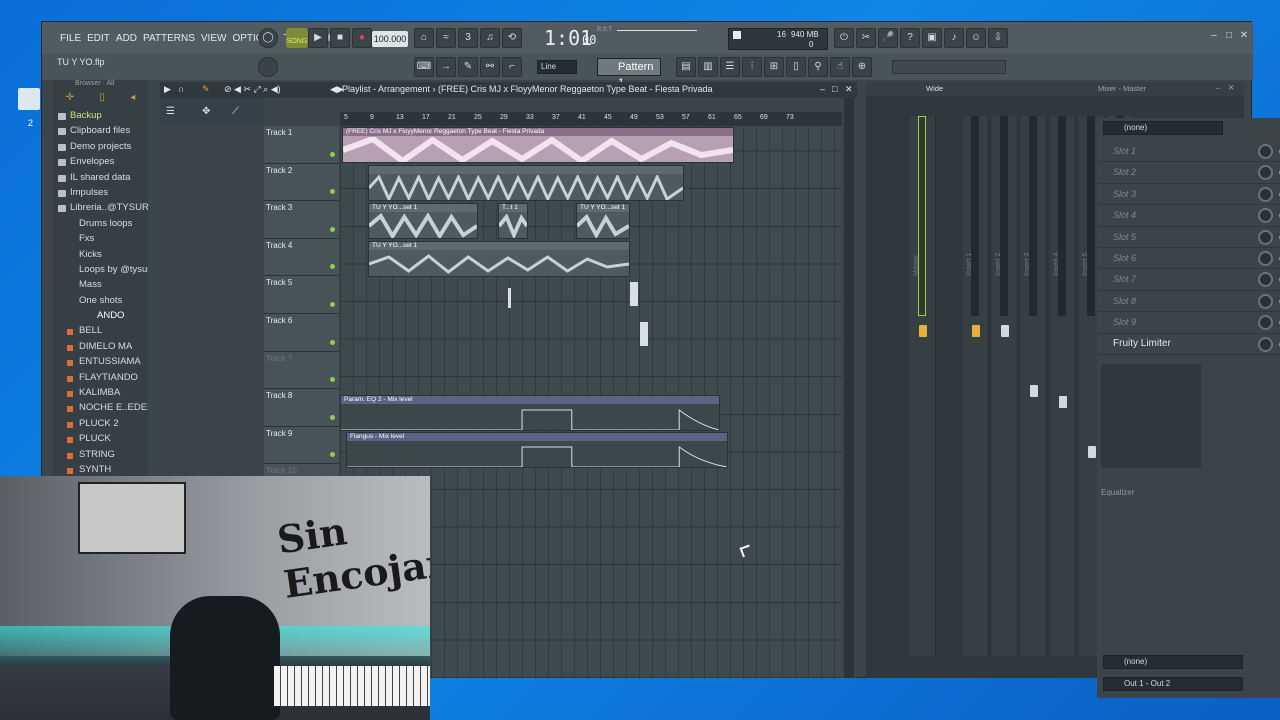 This screenshot has width=1280, height=720. I want to click on output-dropdown: Out 1 - Out 2, so click(1173, 684).